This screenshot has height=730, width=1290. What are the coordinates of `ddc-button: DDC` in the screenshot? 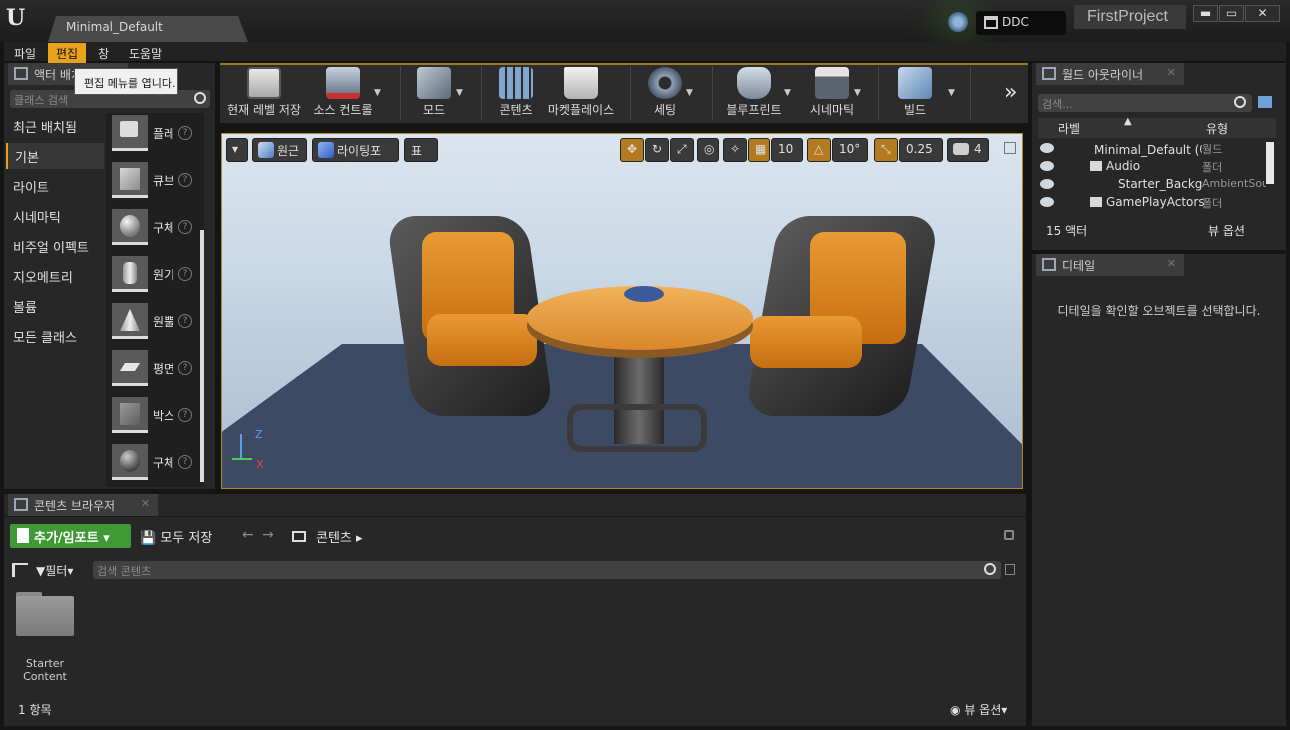 It's located at (1021, 23).